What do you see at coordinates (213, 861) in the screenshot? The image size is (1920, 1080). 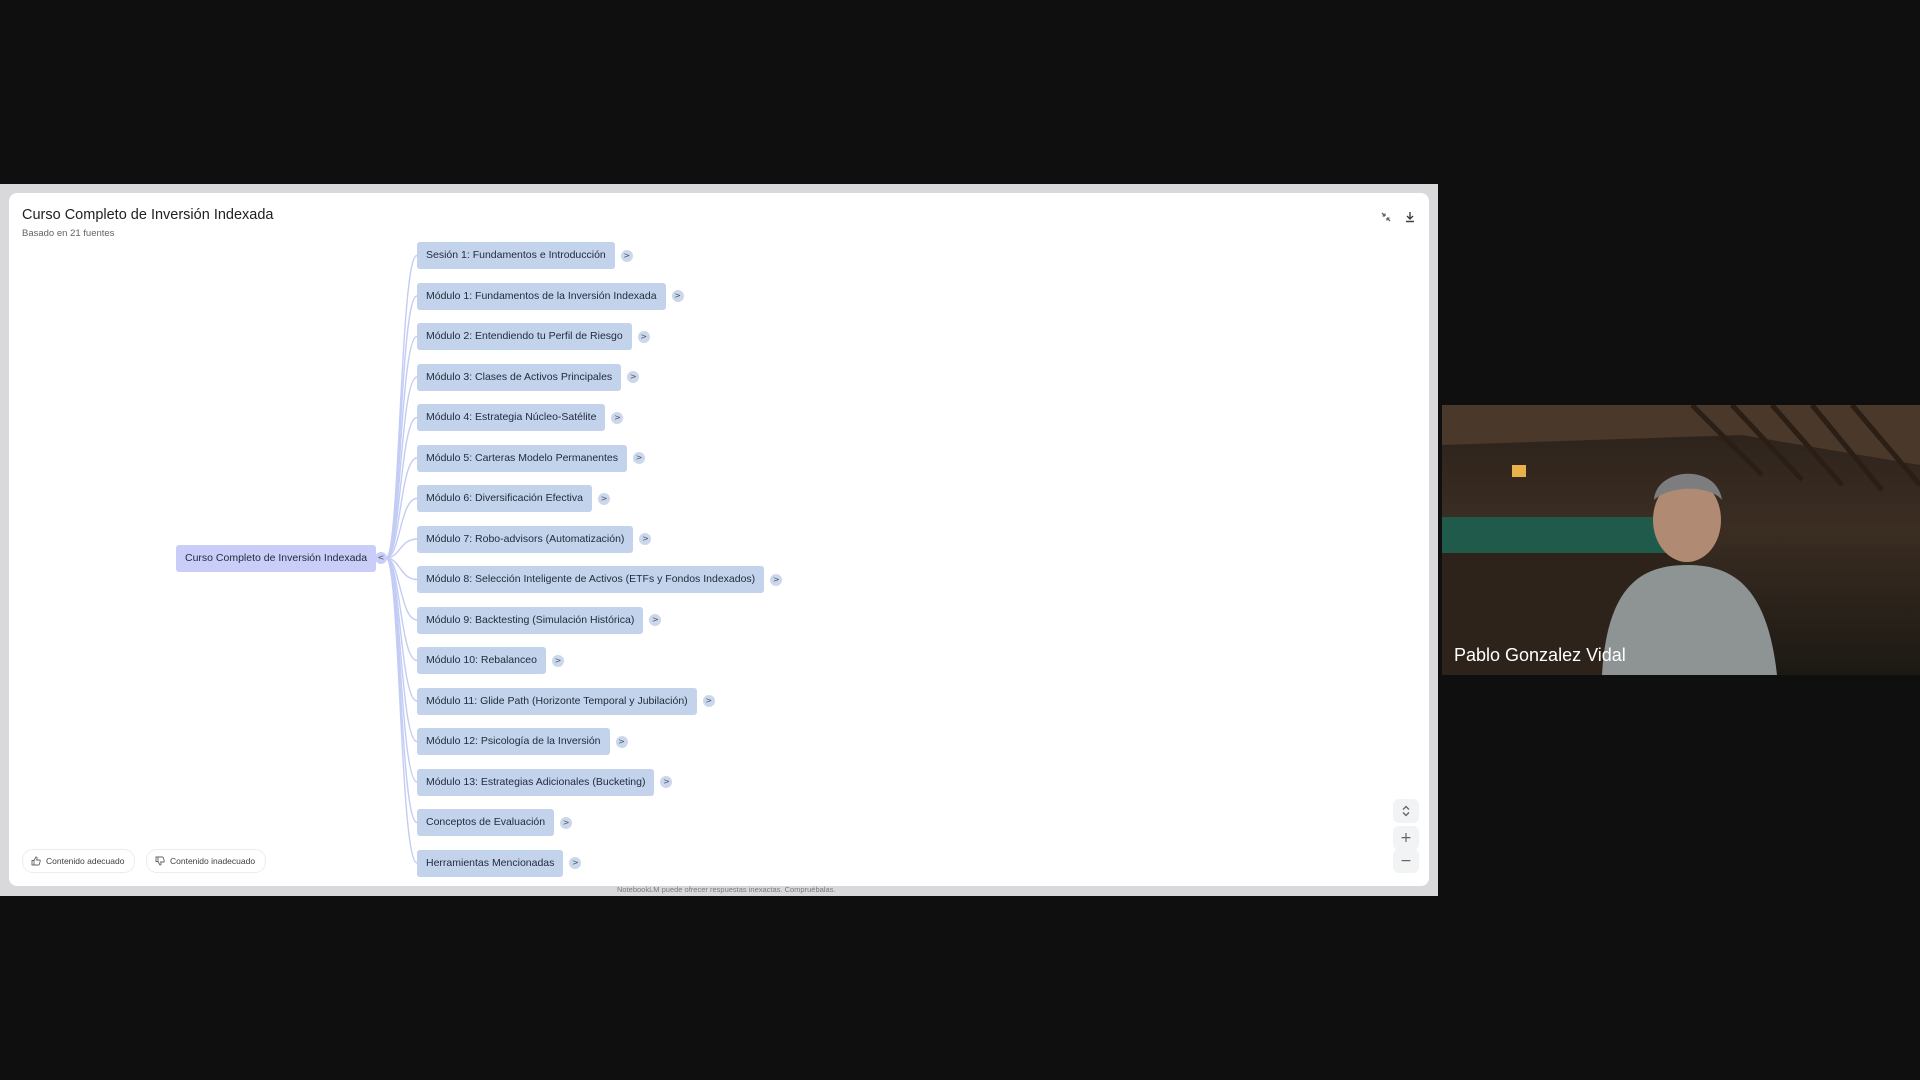 I see `bad-content-label: Contenido inadecuado` at bounding box center [213, 861].